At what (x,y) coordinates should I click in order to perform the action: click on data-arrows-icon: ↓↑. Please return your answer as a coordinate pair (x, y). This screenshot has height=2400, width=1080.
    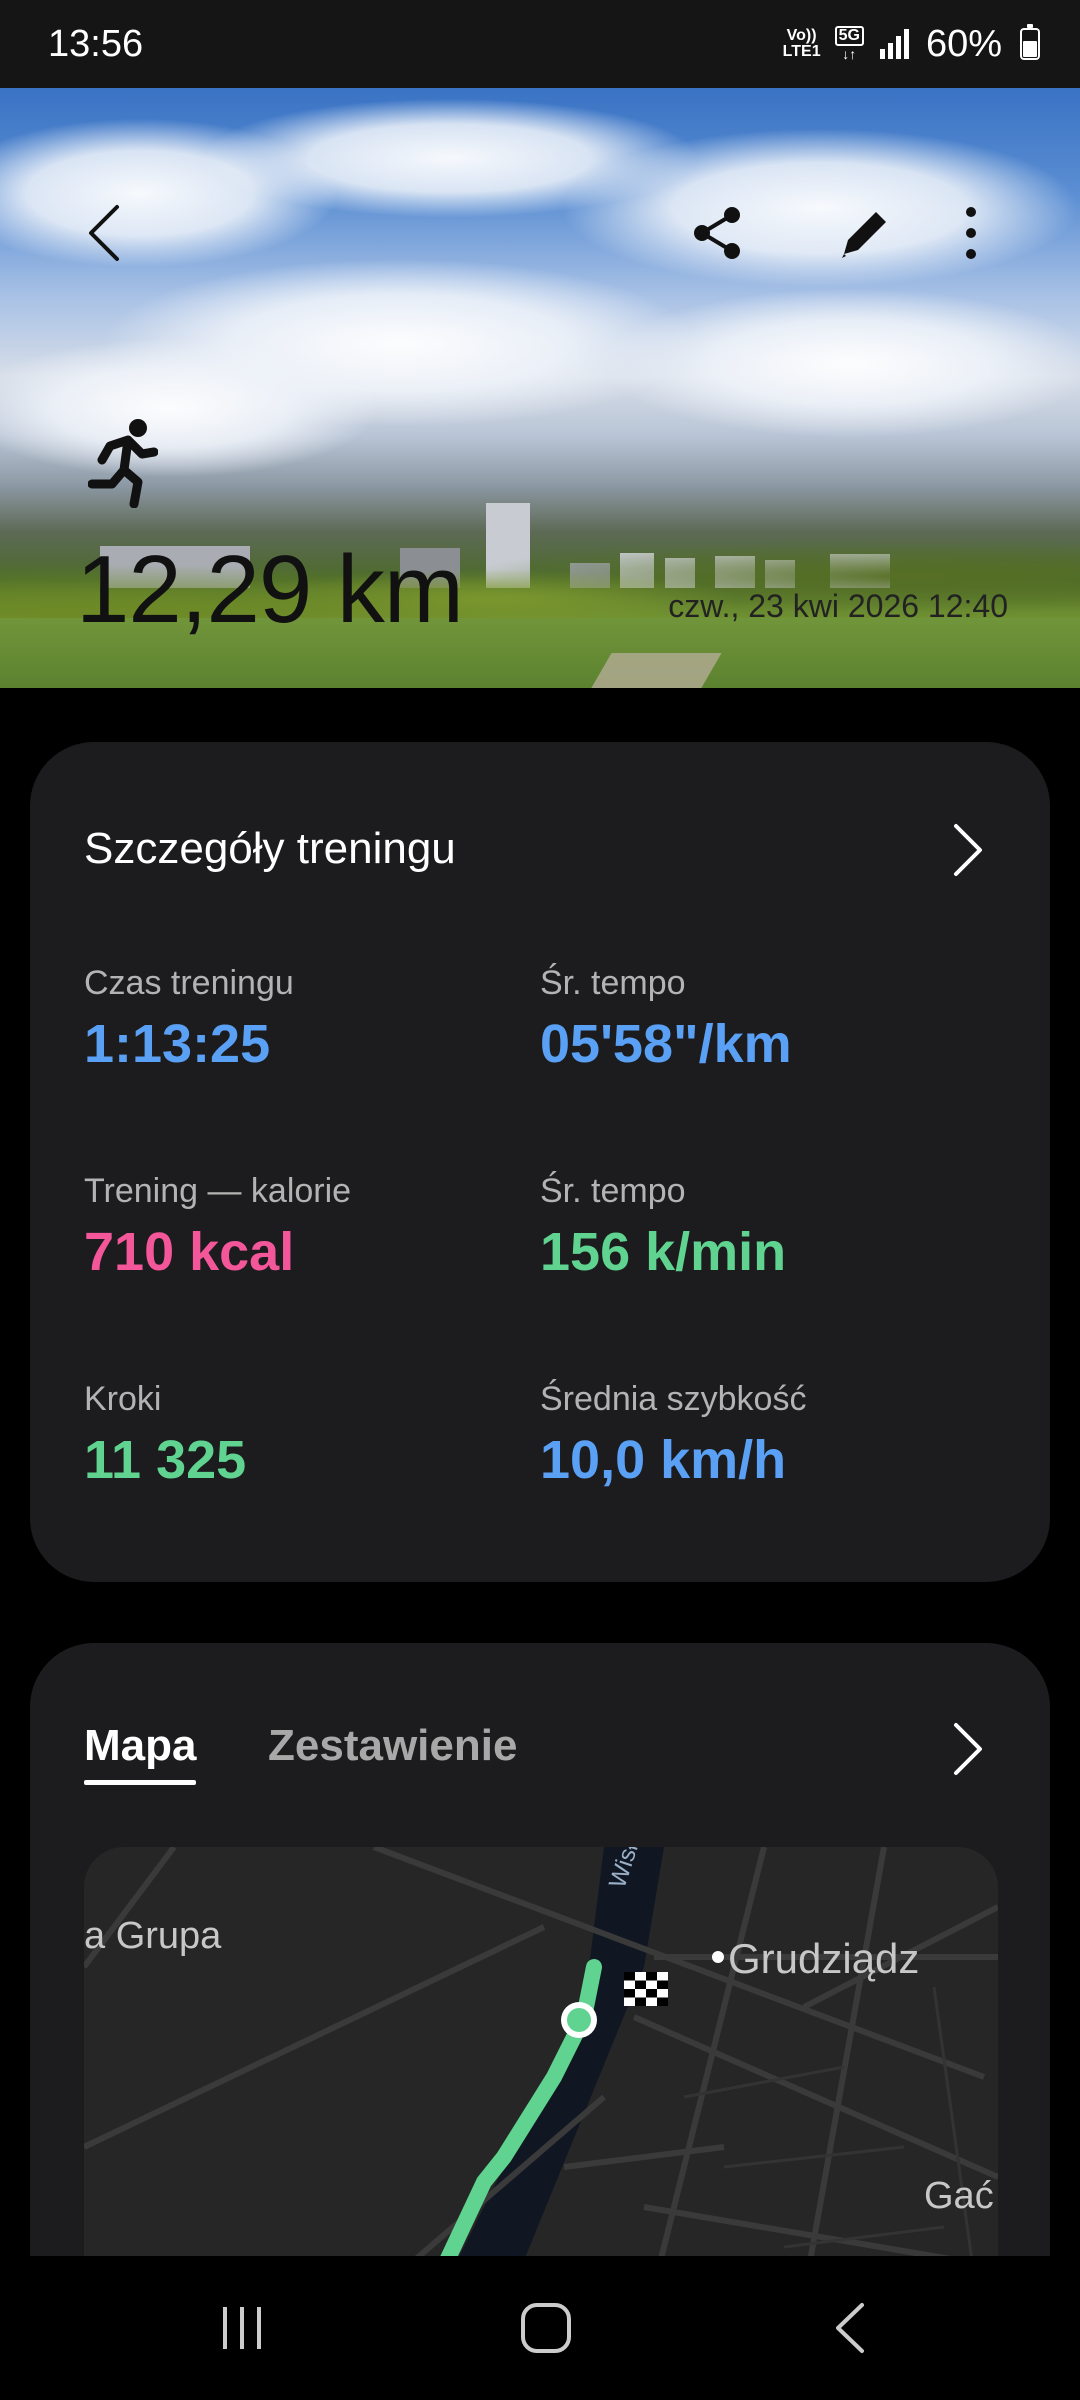
    Looking at the image, I should click on (849, 54).